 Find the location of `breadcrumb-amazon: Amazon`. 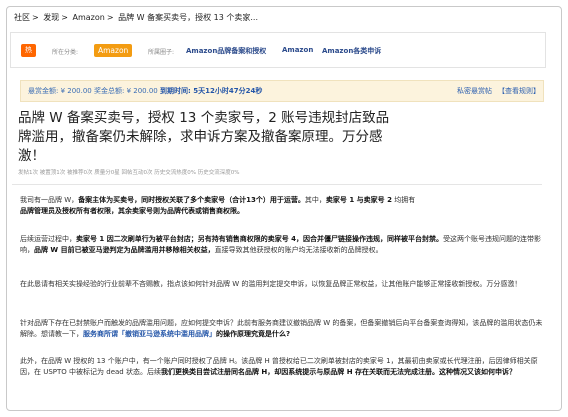

breadcrumb-amazon: Amazon is located at coordinates (89, 17).